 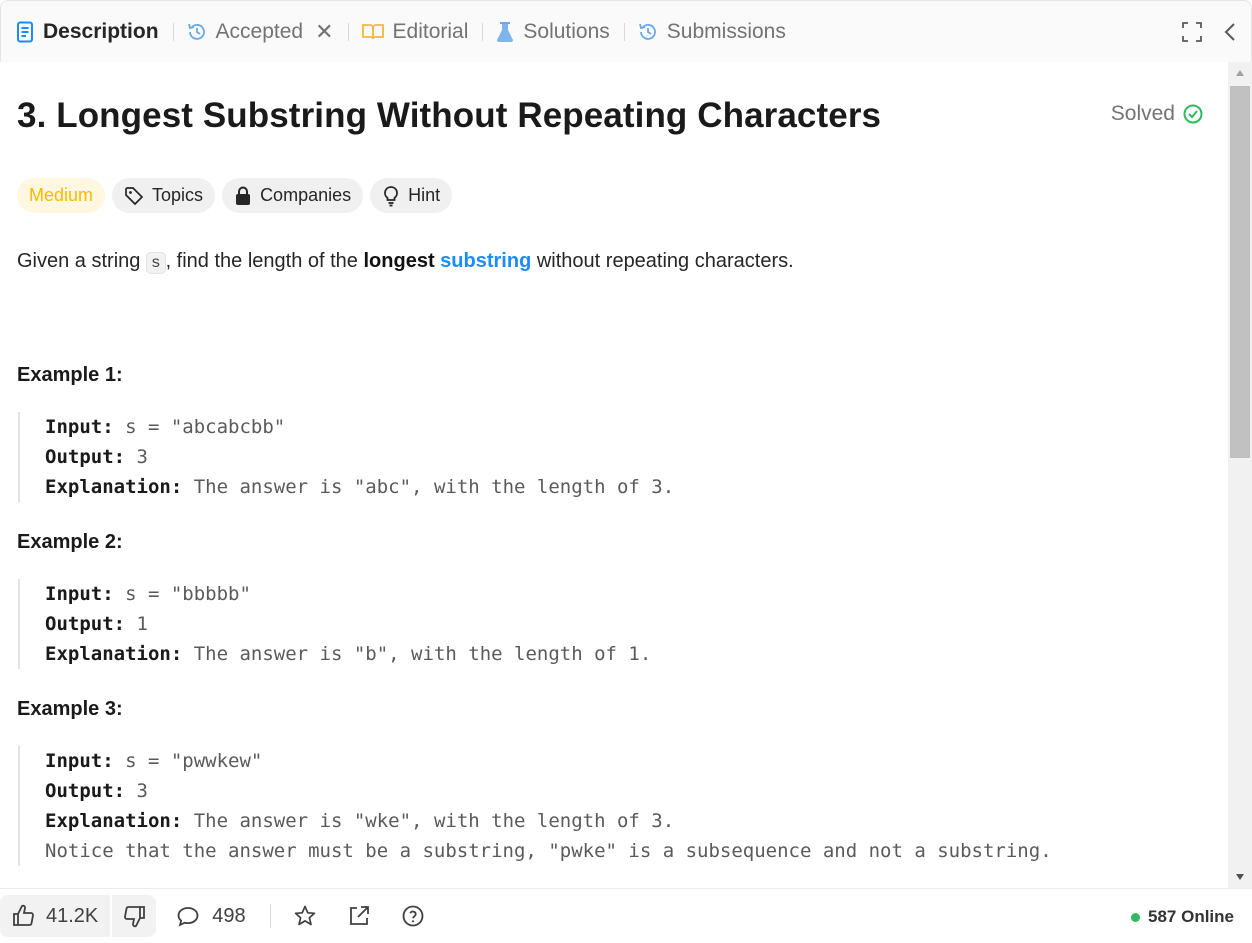 I want to click on example-2-title: Example 2:, so click(x=70, y=542).